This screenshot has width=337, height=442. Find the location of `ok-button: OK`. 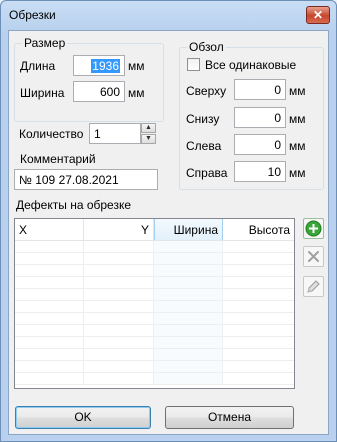

ok-button: OK is located at coordinates (83, 417).